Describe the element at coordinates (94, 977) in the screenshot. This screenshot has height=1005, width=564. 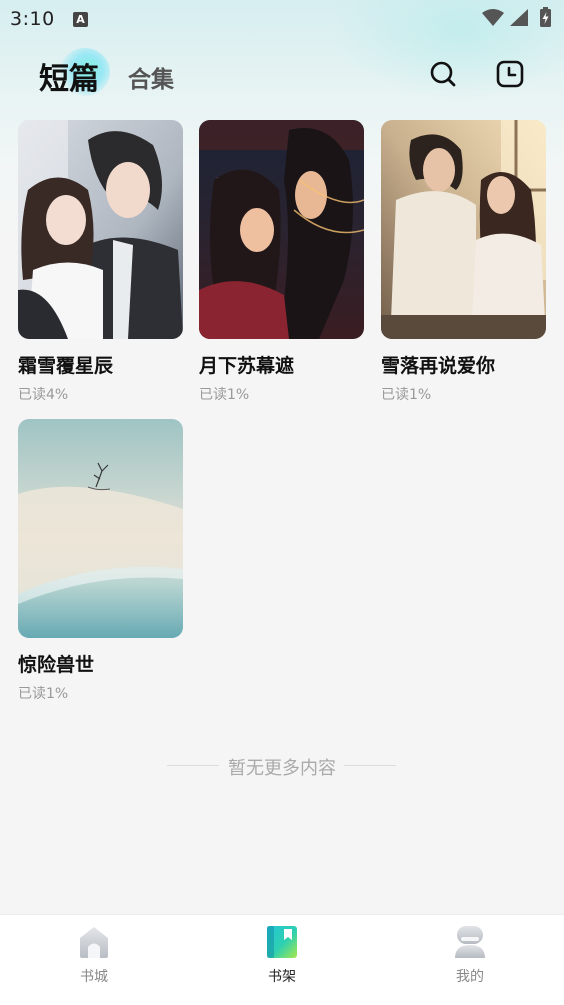
I see `nav-label: 书城` at that location.